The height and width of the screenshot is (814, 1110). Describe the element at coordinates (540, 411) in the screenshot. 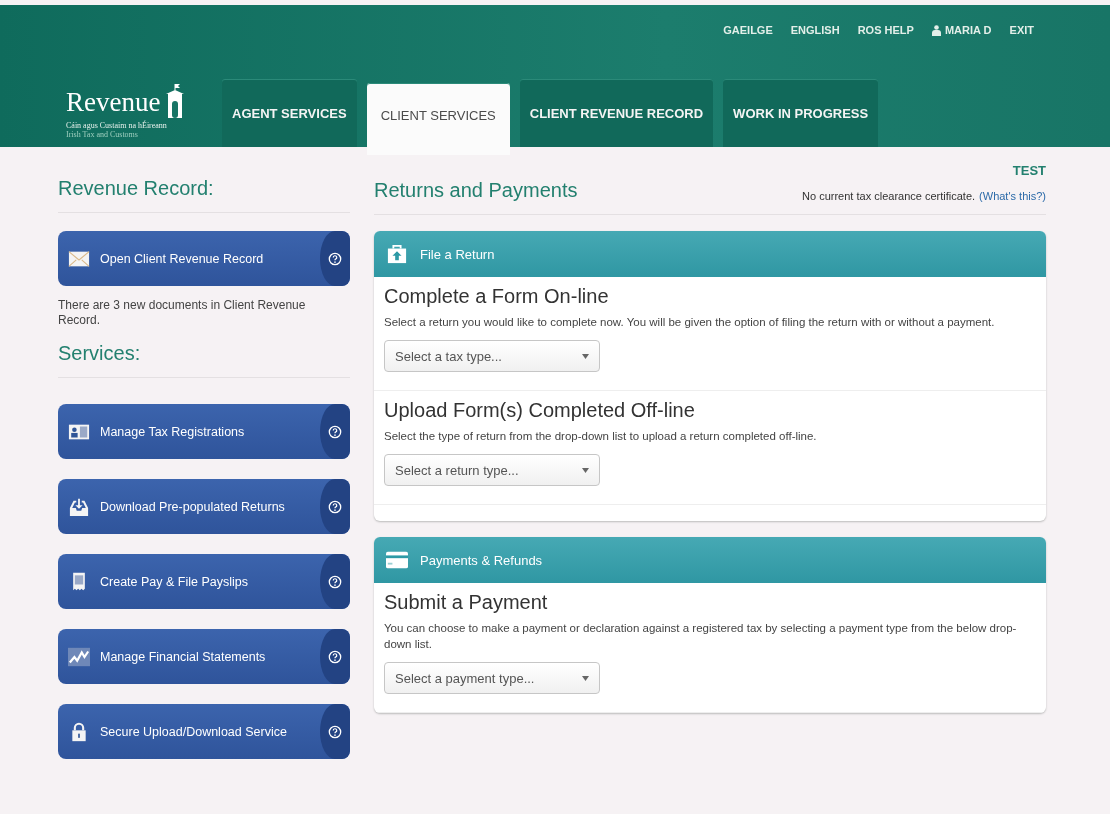

I see `section-title: Upload Form(s) Completed Off-line` at that location.